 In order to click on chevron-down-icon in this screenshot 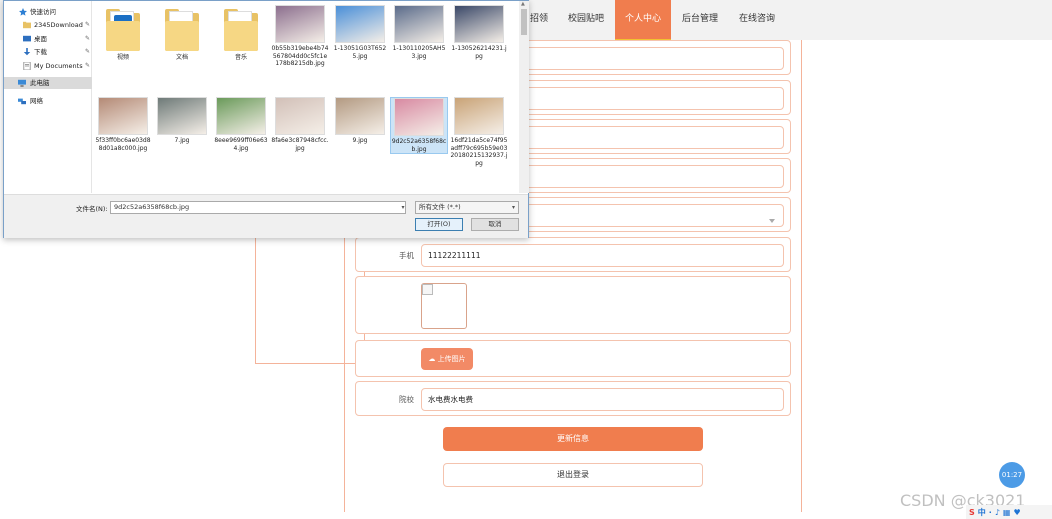, I will do `click(772, 221)`.